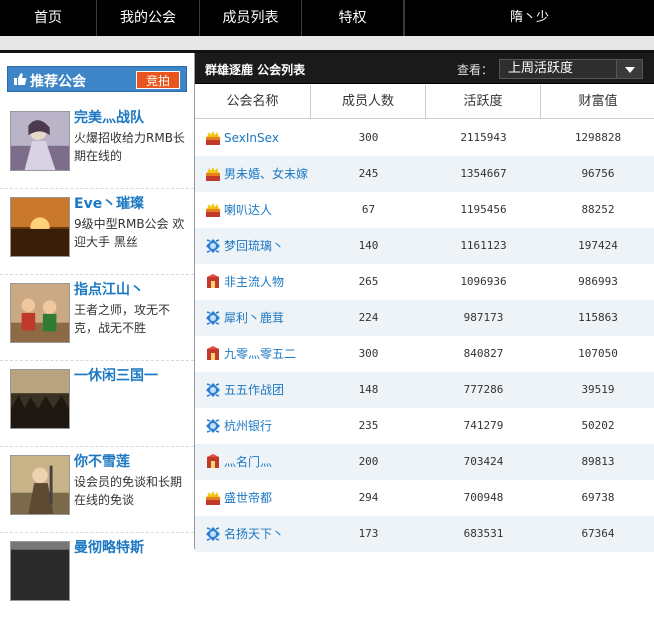 The width and height of the screenshot is (654, 619). What do you see at coordinates (116, 375) in the screenshot?
I see `guild-name: 一休闲三国一` at bounding box center [116, 375].